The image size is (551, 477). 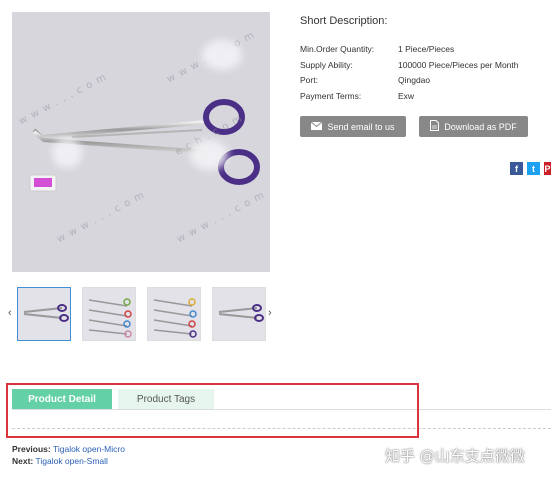 I want to click on send-email-button: Send email to us, so click(x=353, y=126).